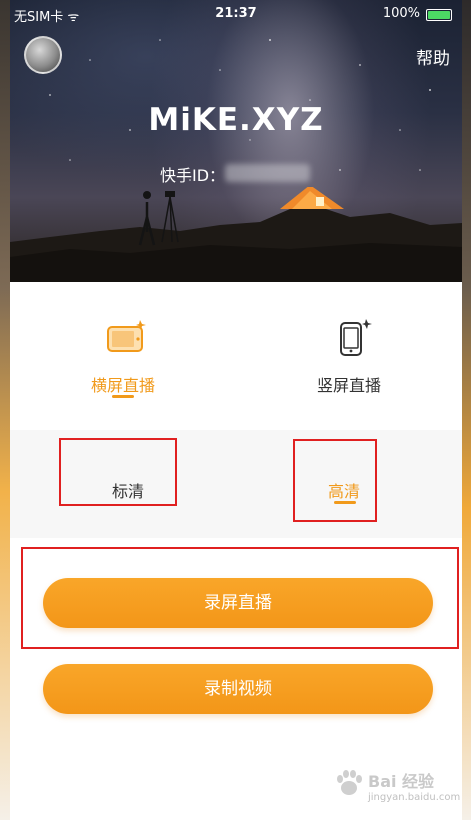 The image size is (471, 820). Describe the element at coordinates (236, 120) in the screenshot. I see `username: MiKE.XYZ` at that location.